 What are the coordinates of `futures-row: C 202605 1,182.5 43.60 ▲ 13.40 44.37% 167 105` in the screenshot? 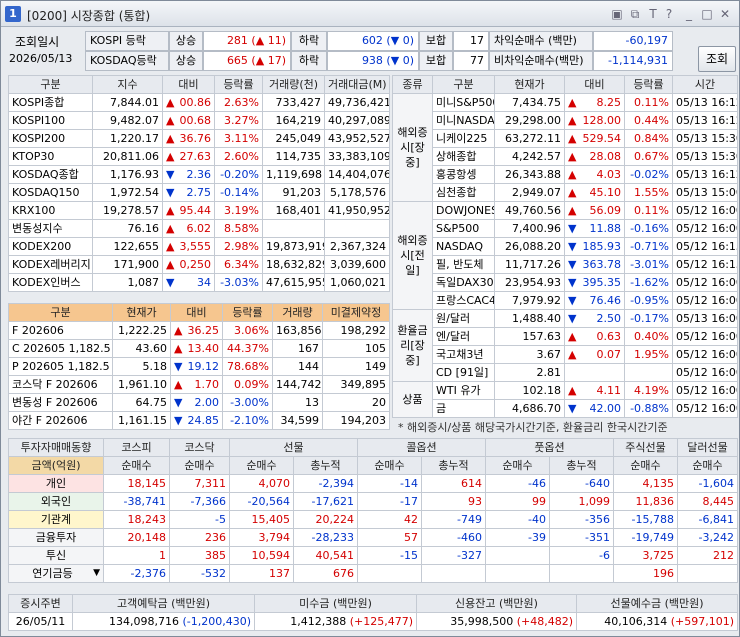 It's located at (199, 348).